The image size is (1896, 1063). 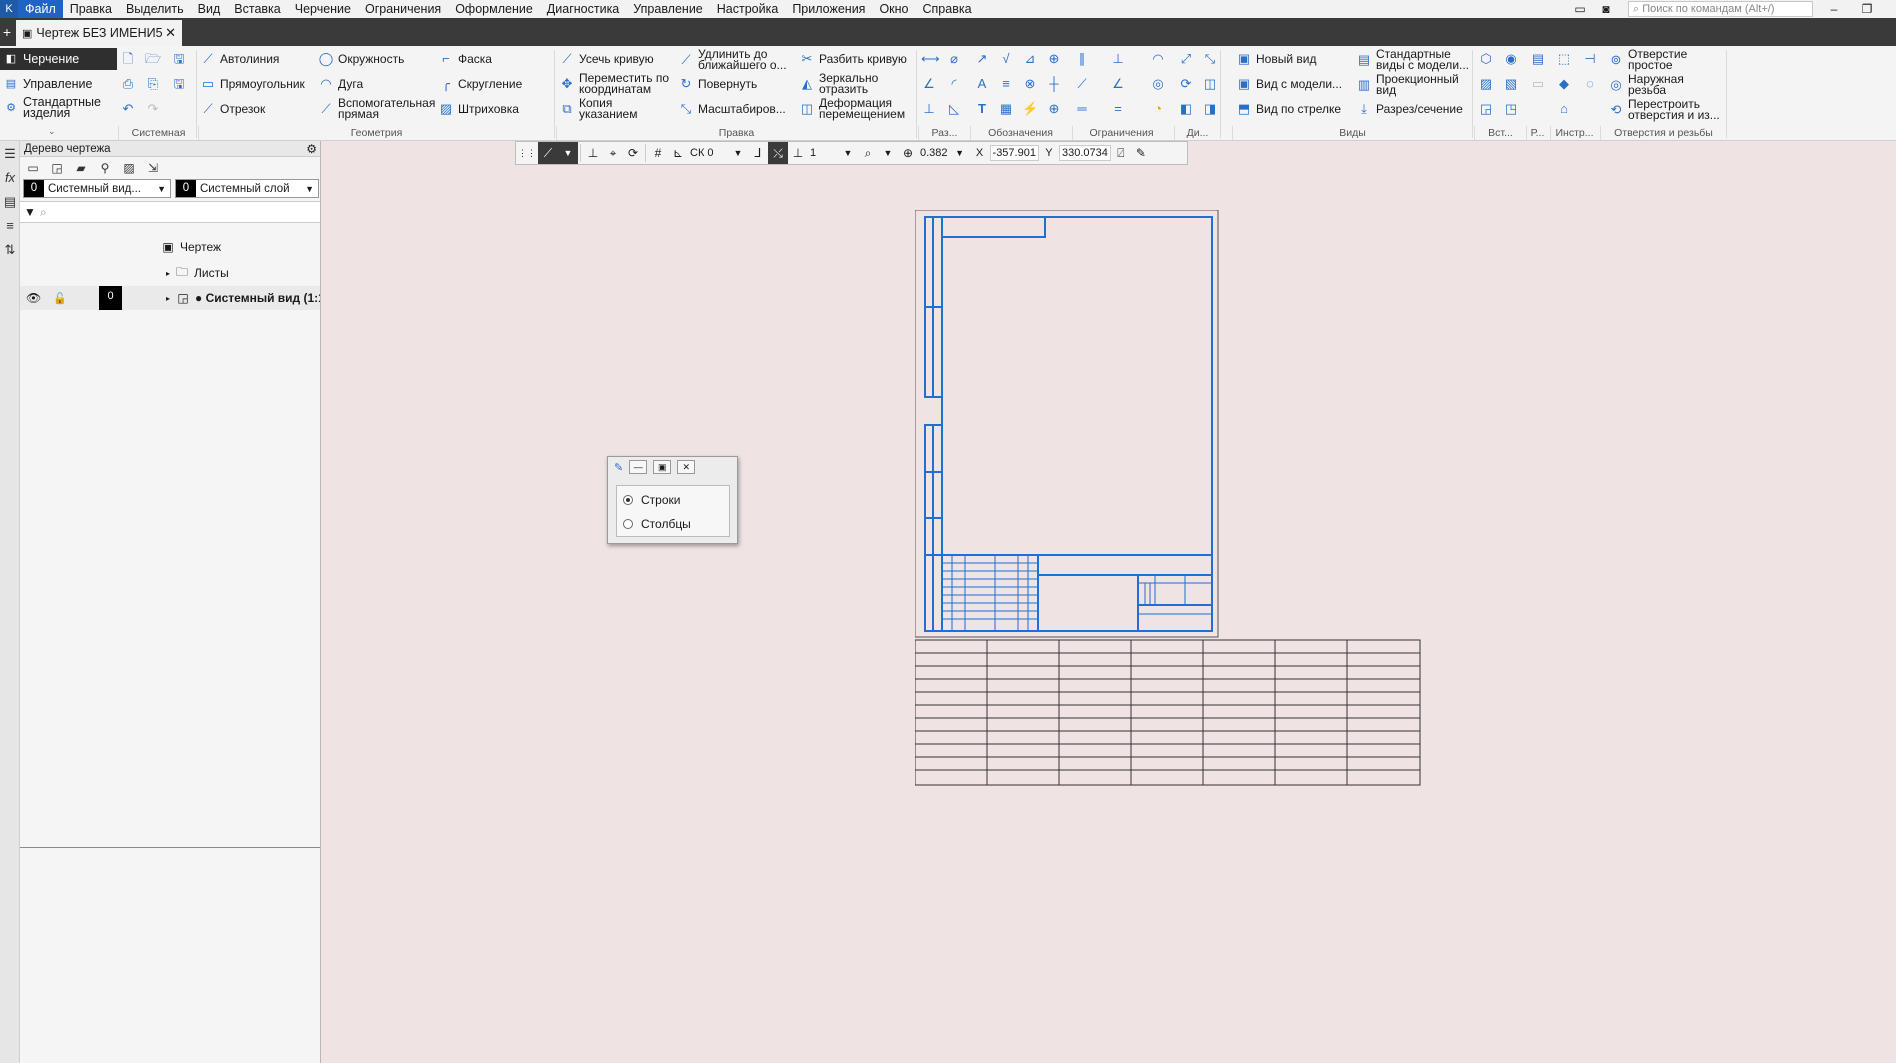 I want to click on menu-view: Вид, so click(x=209, y=9).